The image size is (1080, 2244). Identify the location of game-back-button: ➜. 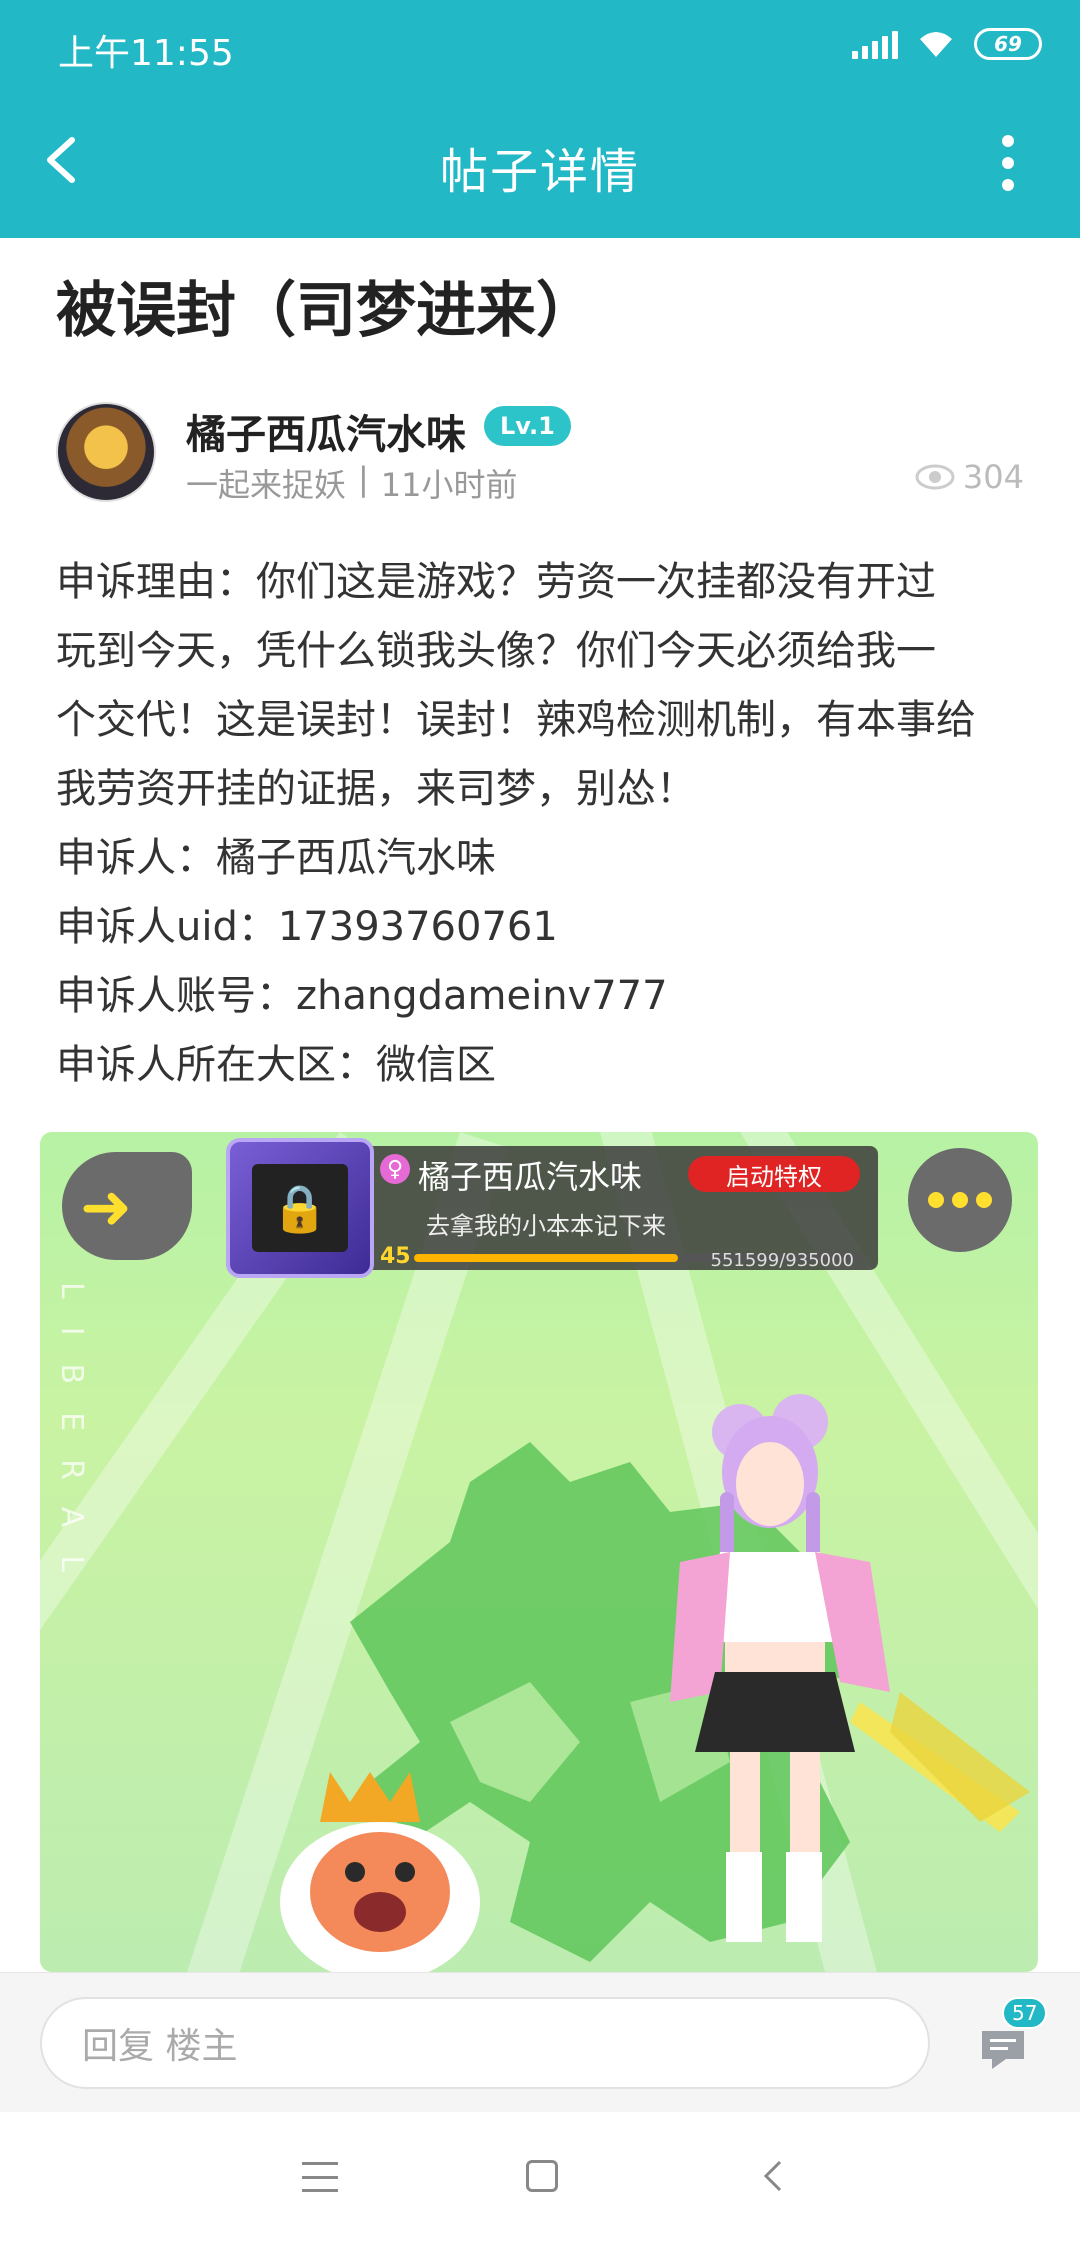
(127, 1206).